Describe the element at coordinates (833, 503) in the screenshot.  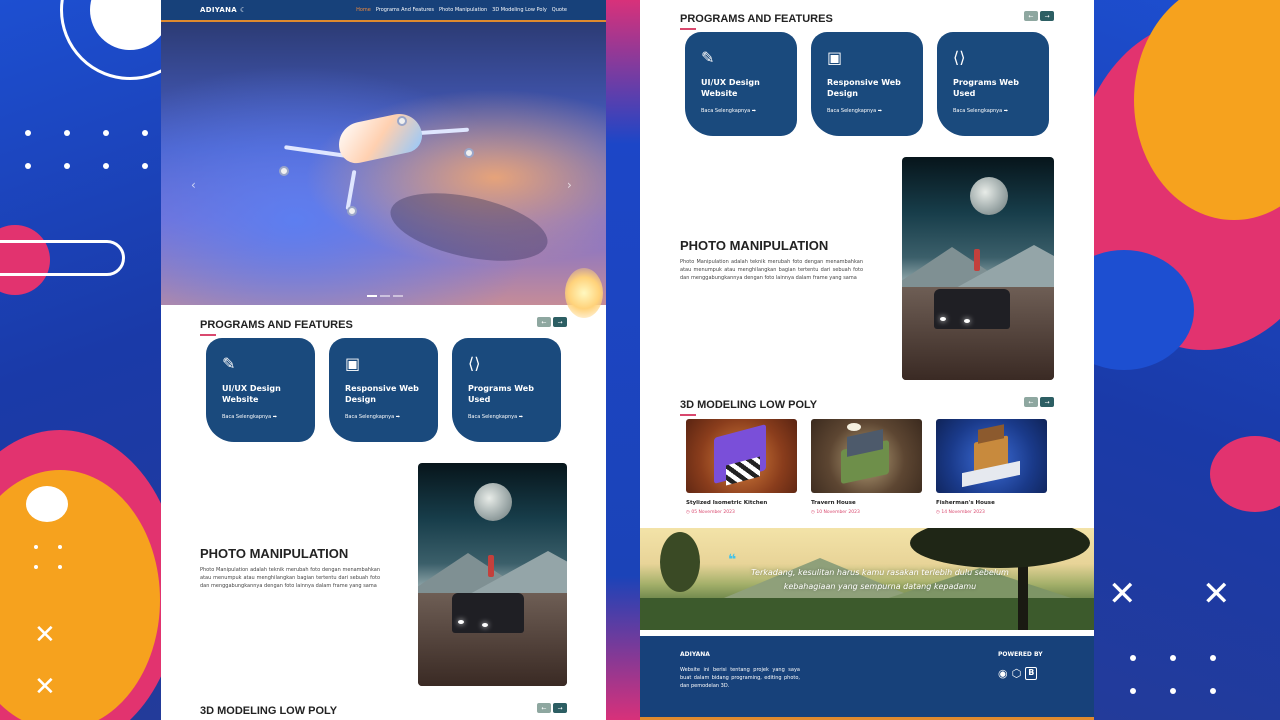
I see `model-name: Travern House` at that location.